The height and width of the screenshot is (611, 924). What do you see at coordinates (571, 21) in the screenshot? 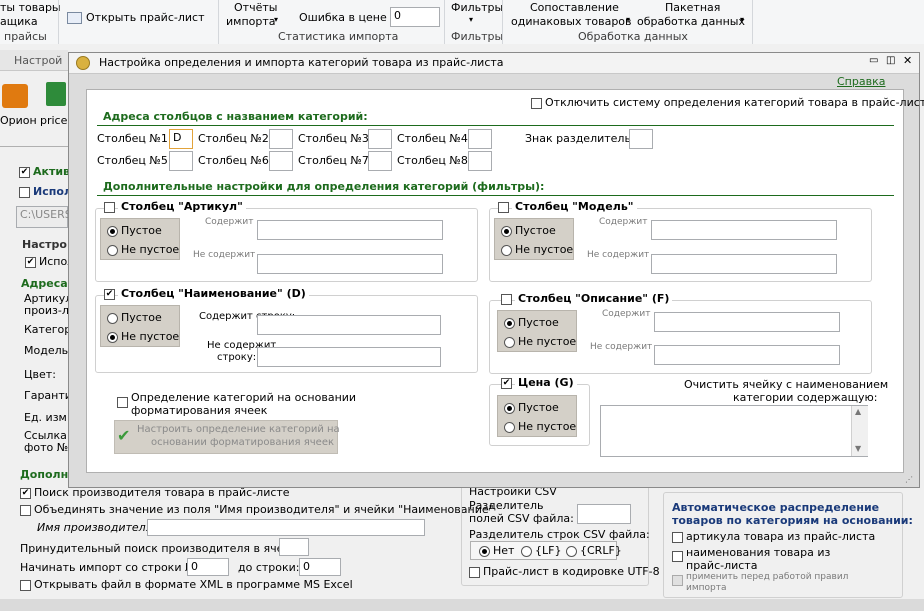
I see `matching-label-2: одинаковых товаров` at bounding box center [571, 21].